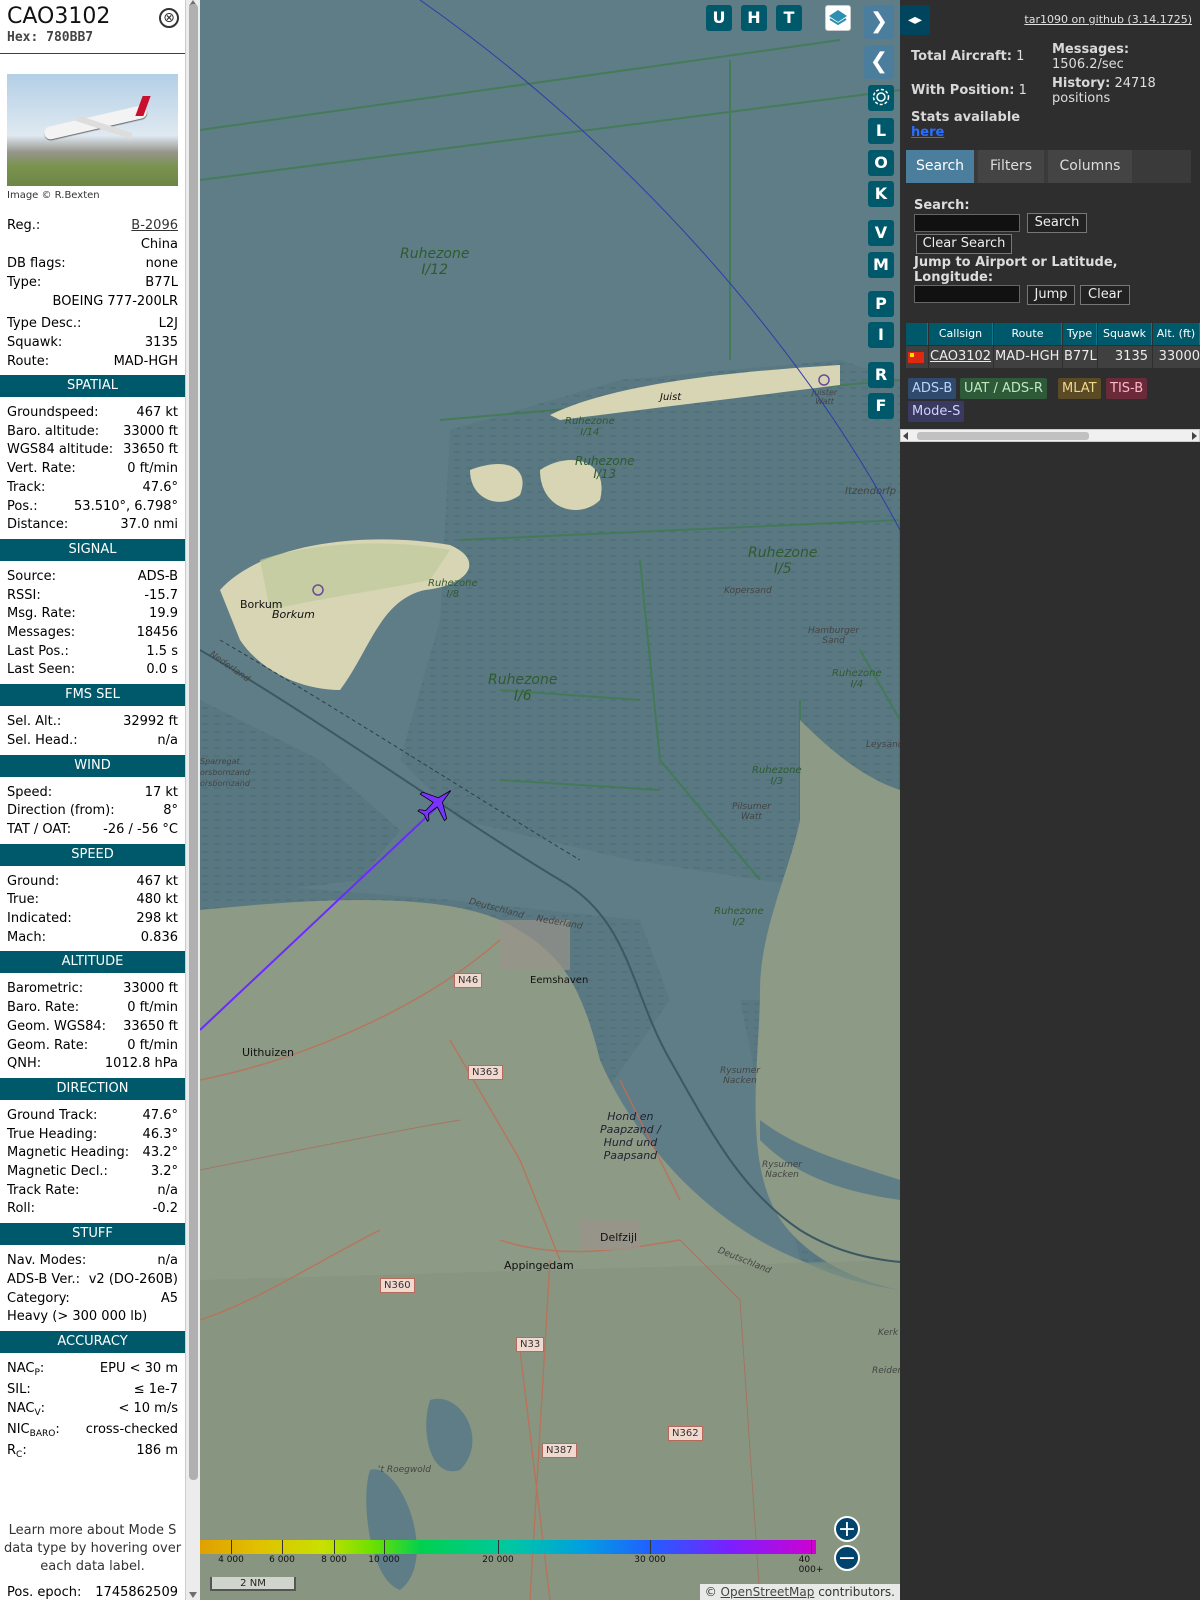 The height and width of the screenshot is (1600, 1200). I want to click on info-value: 0.0 s, so click(162, 670).